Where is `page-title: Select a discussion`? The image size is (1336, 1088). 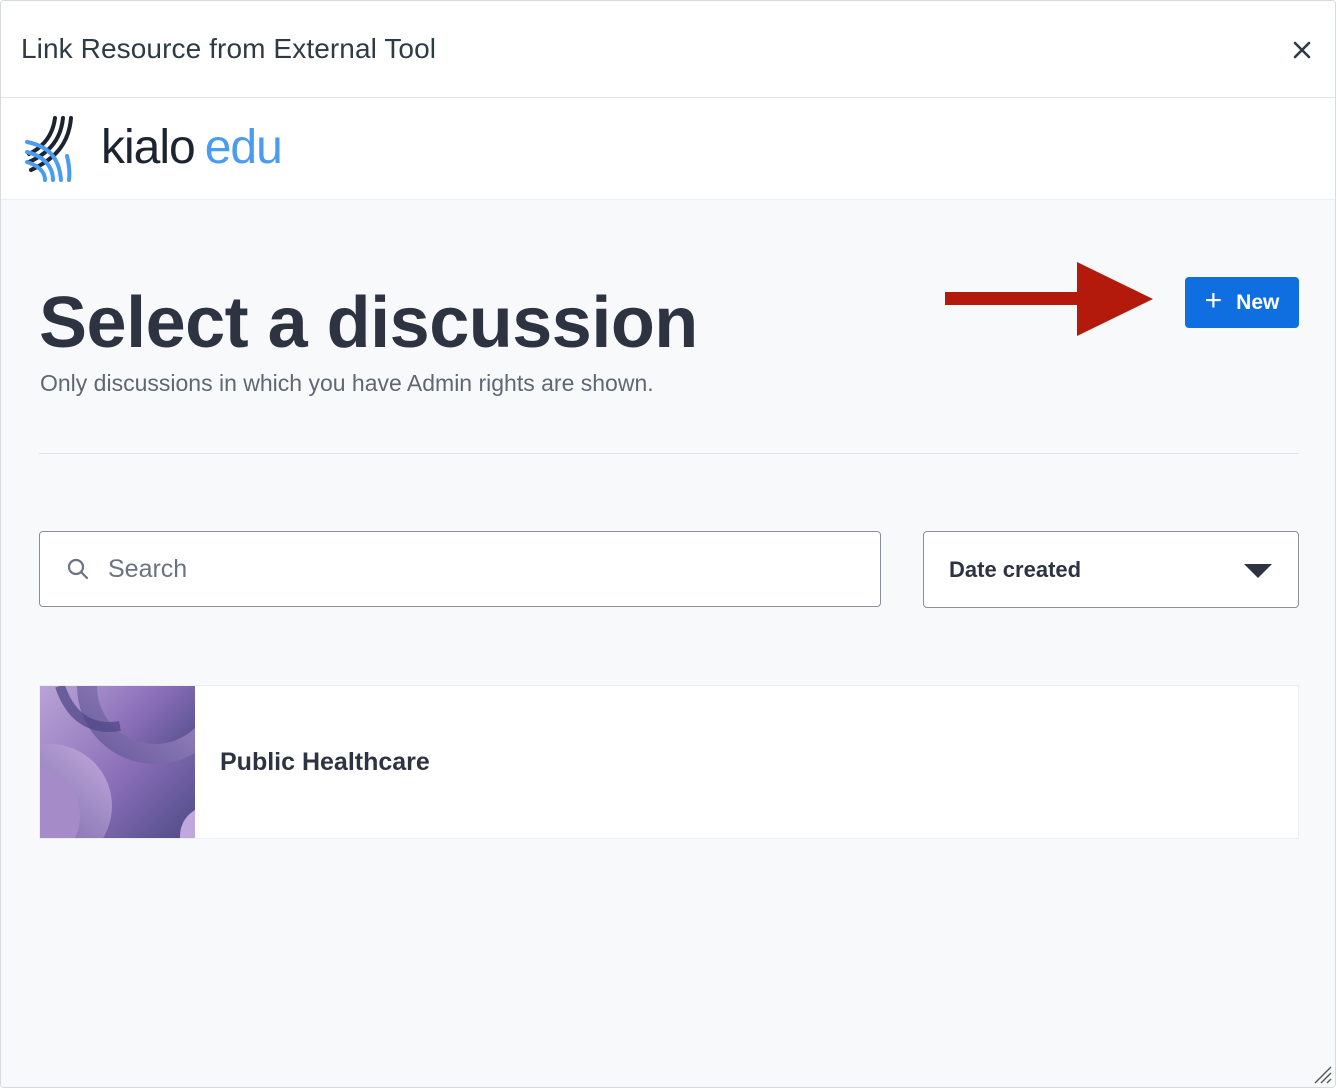 page-title: Select a discussion is located at coordinates (368, 323).